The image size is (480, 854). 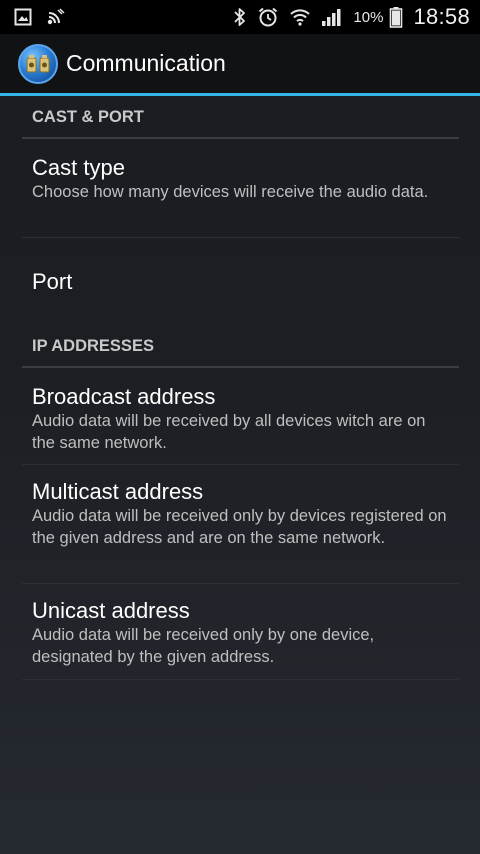 I want to click on status-clock: 18:58, so click(x=441, y=16).